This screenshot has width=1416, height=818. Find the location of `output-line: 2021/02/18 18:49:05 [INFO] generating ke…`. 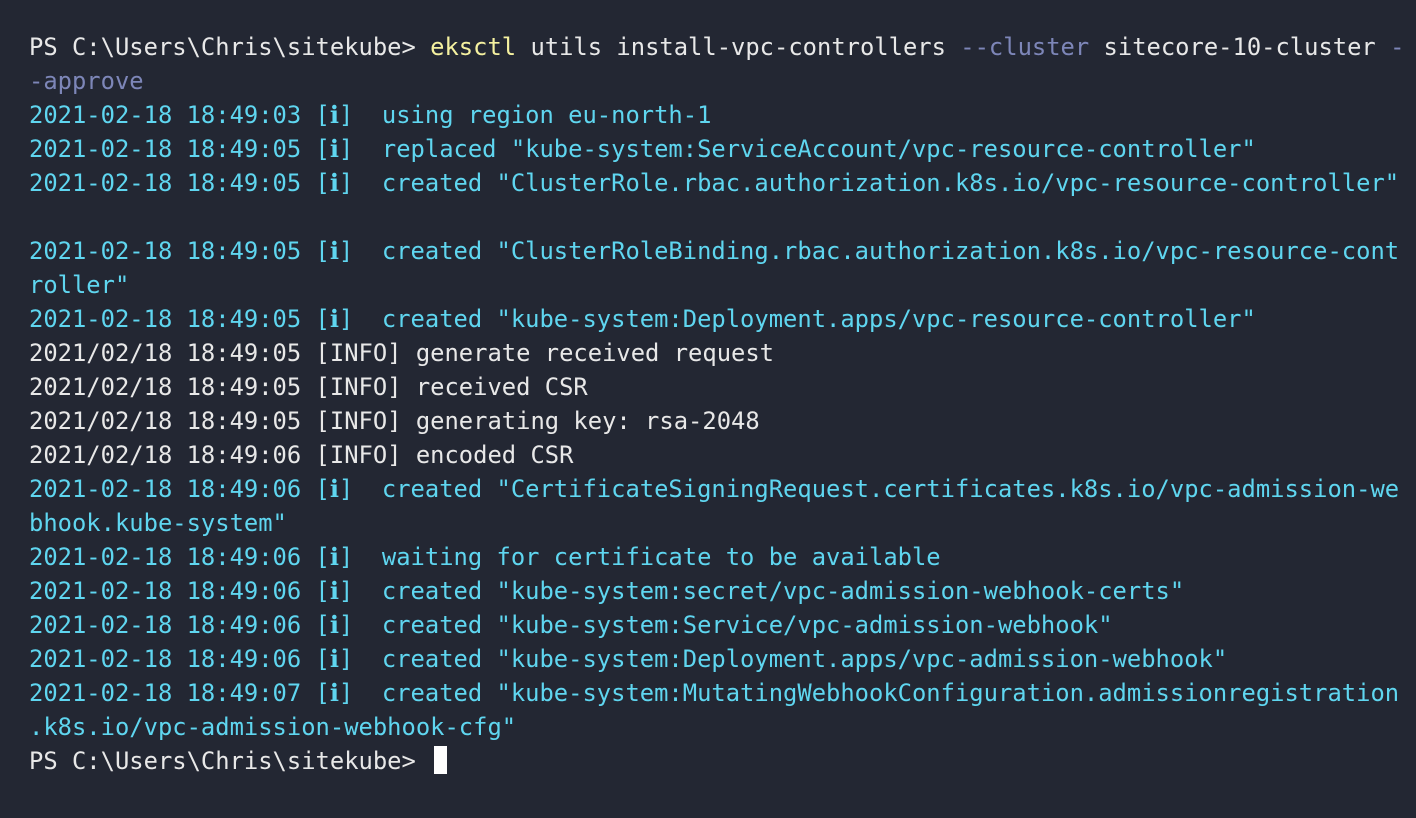

output-line: 2021/02/18 18:49:05 [INFO] generating ke… is located at coordinates (394, 421).